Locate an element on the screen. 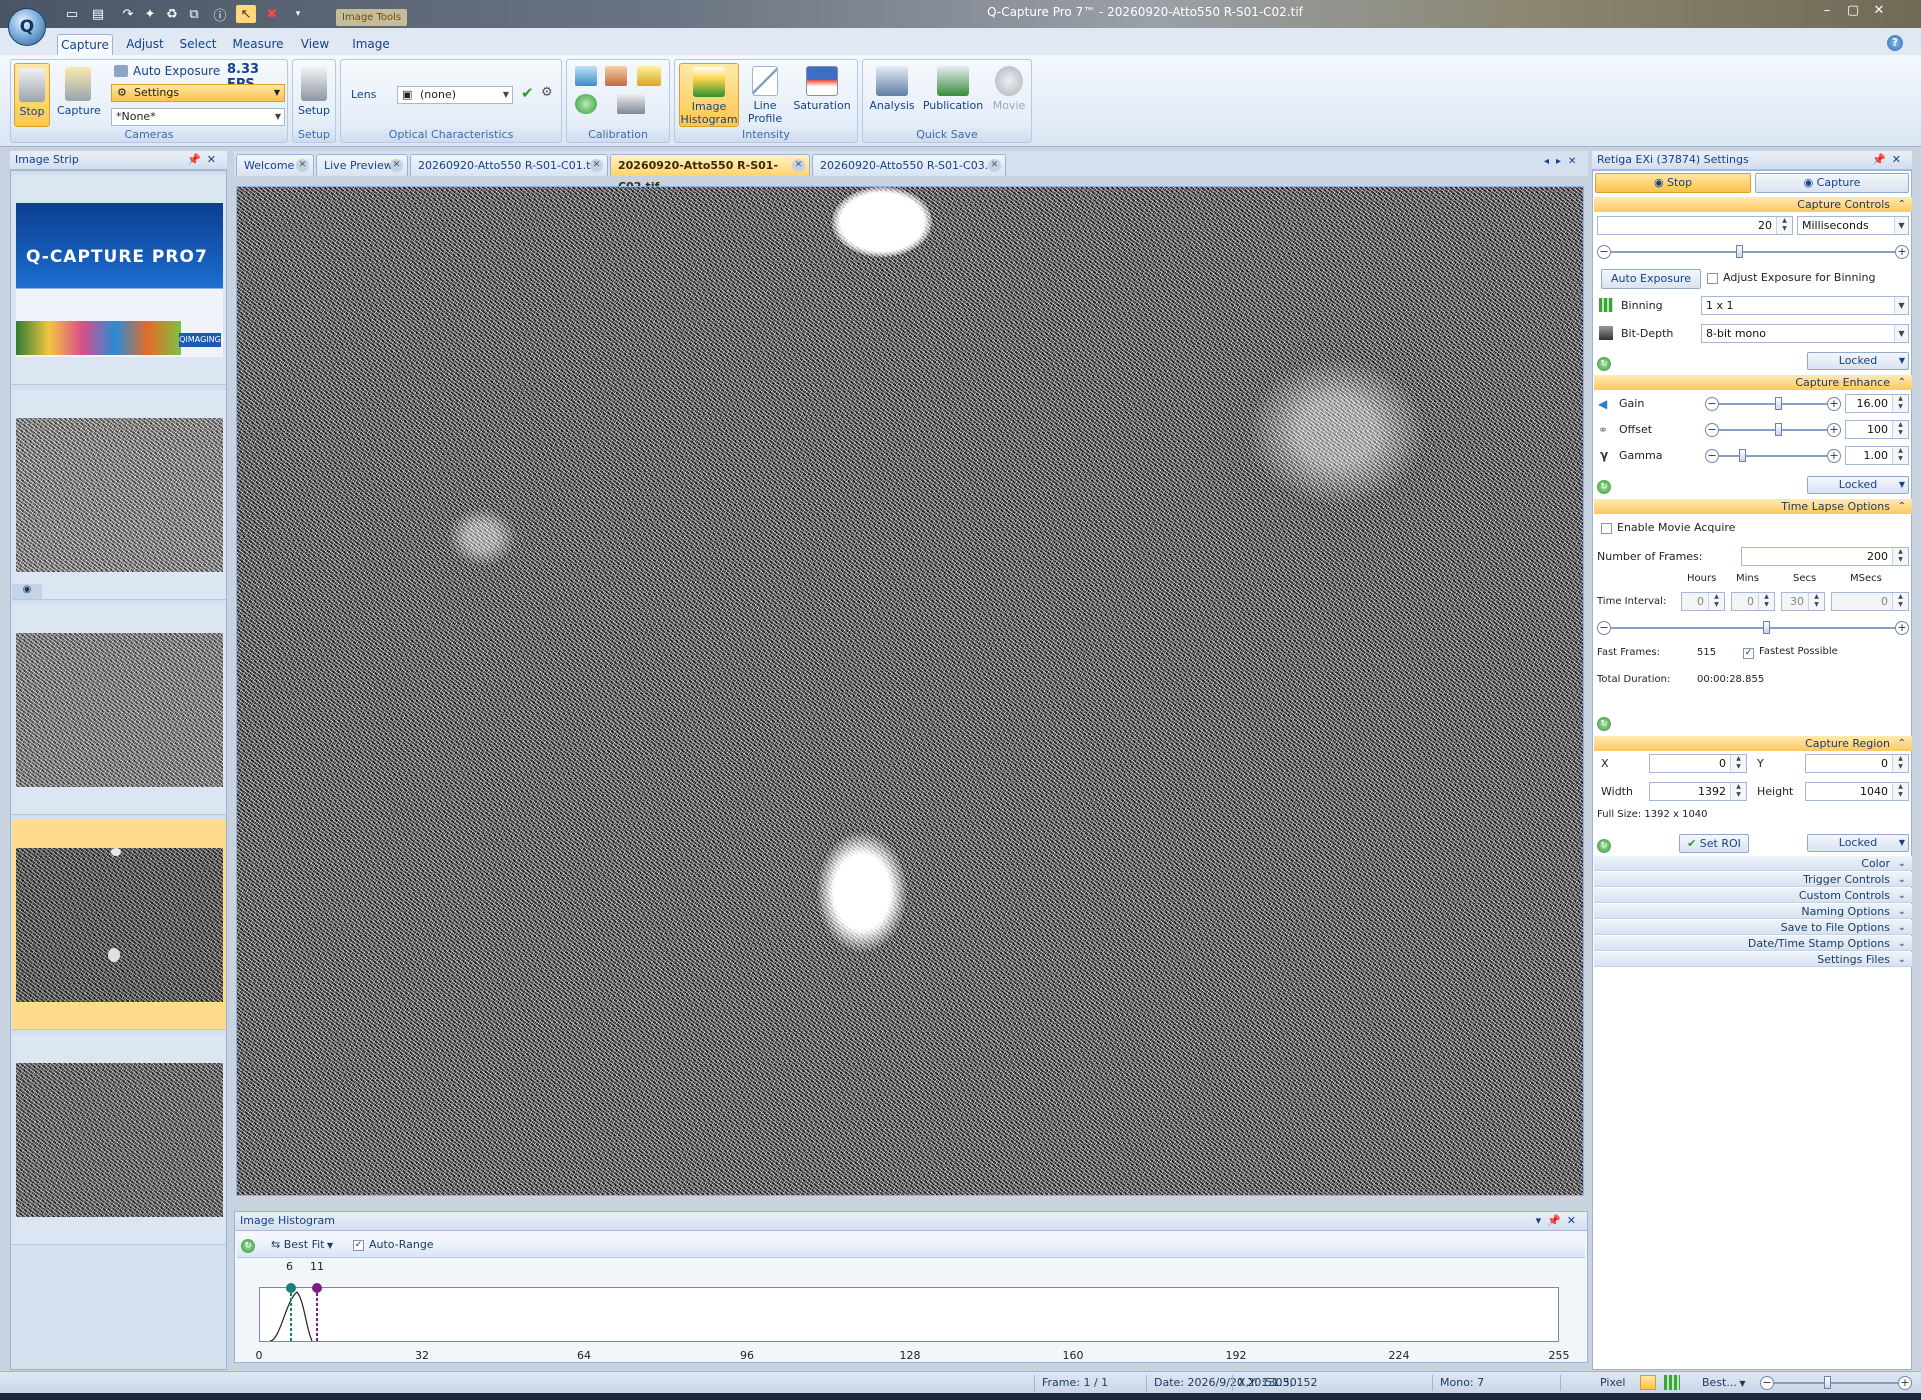 This screenshot has width=1921, height=1400. wand-icon: ✦ is located at coordinates (150, 14).